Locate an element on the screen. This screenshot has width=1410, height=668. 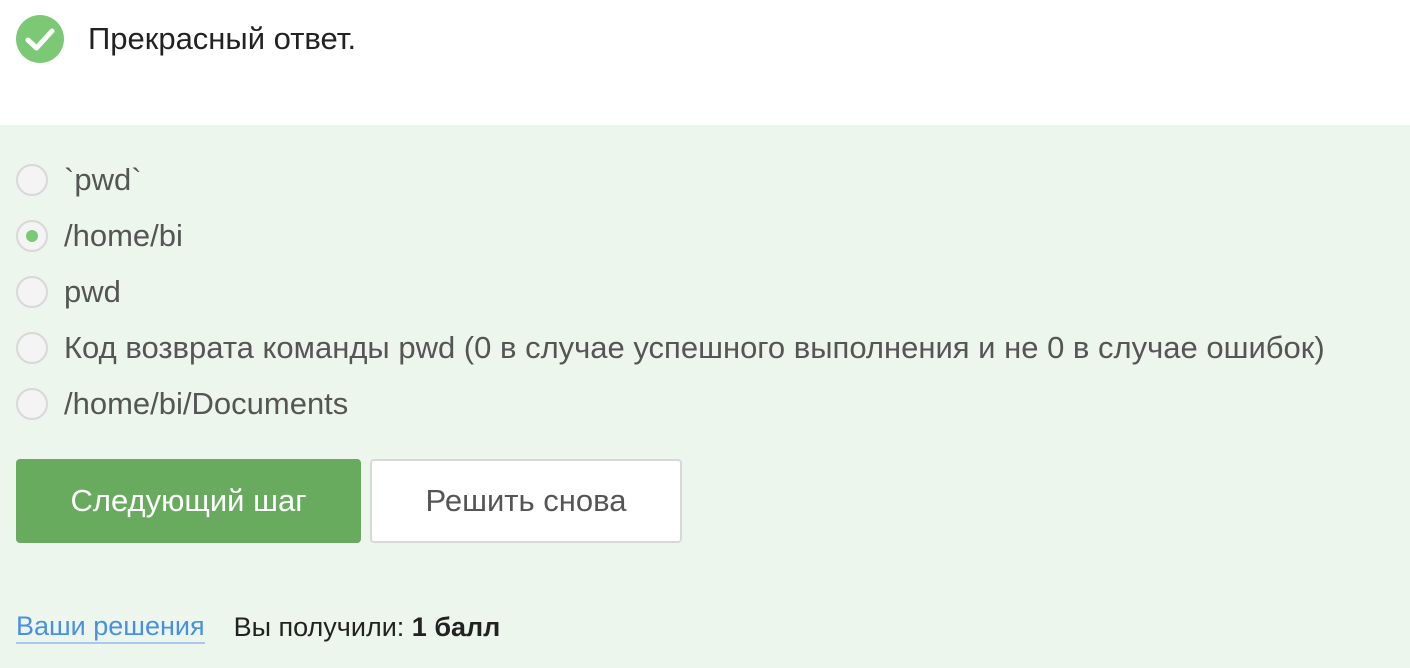
score-value: 1 балл is located at coordinates (456, 626).